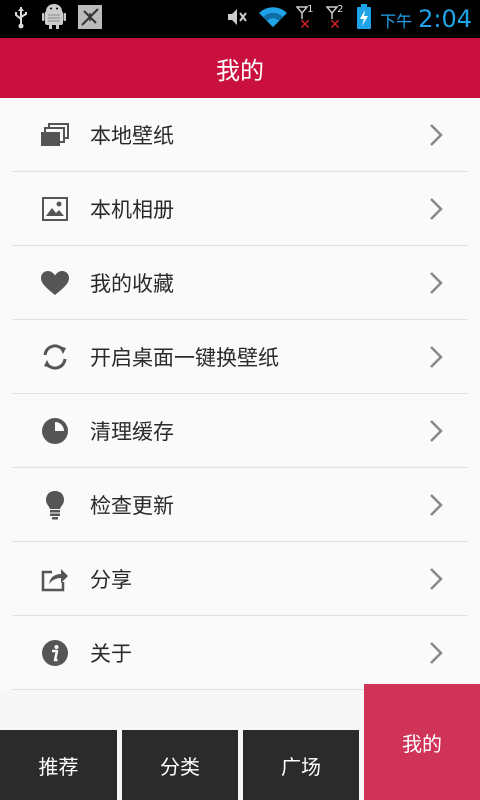 The width and height of the screenshot is (480, 800). I want to click on clock-time: 2:04, so click(445, 19).